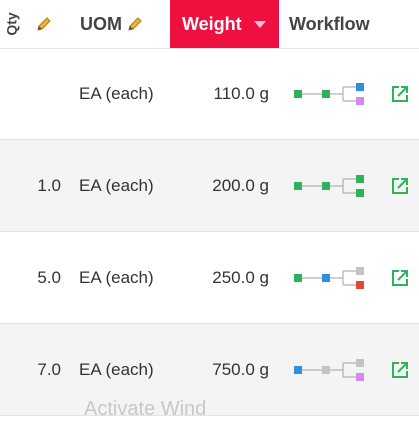 The height and width of the screenshot is (421, 419). Describe the element at coordinates (30, 94) in the screenshot. I see `qty-cell` at that location.